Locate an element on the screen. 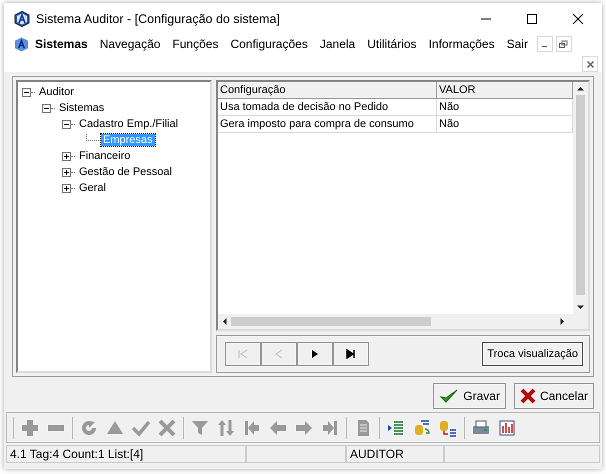 Image resolution: width=606 pixels, height=474 pixels. check-icon is located at coordinates (449, 396).